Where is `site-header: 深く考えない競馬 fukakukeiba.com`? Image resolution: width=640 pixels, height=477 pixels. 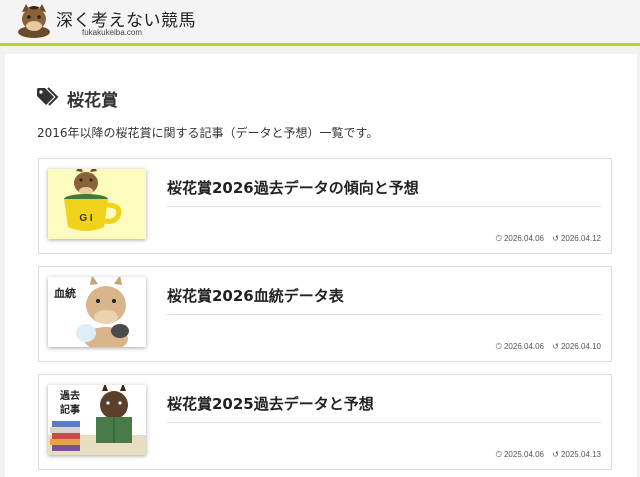
site-header: 深く考えない競馬 fukakukeiba.com is located at coordinates (320, 23).